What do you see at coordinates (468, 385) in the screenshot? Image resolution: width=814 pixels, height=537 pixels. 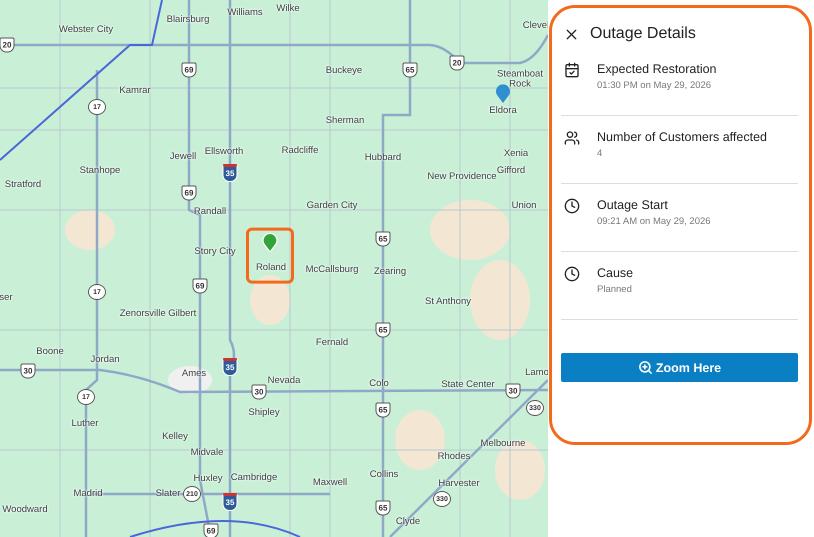 I see `place-label: State Center` at bounding box center [468, 385].